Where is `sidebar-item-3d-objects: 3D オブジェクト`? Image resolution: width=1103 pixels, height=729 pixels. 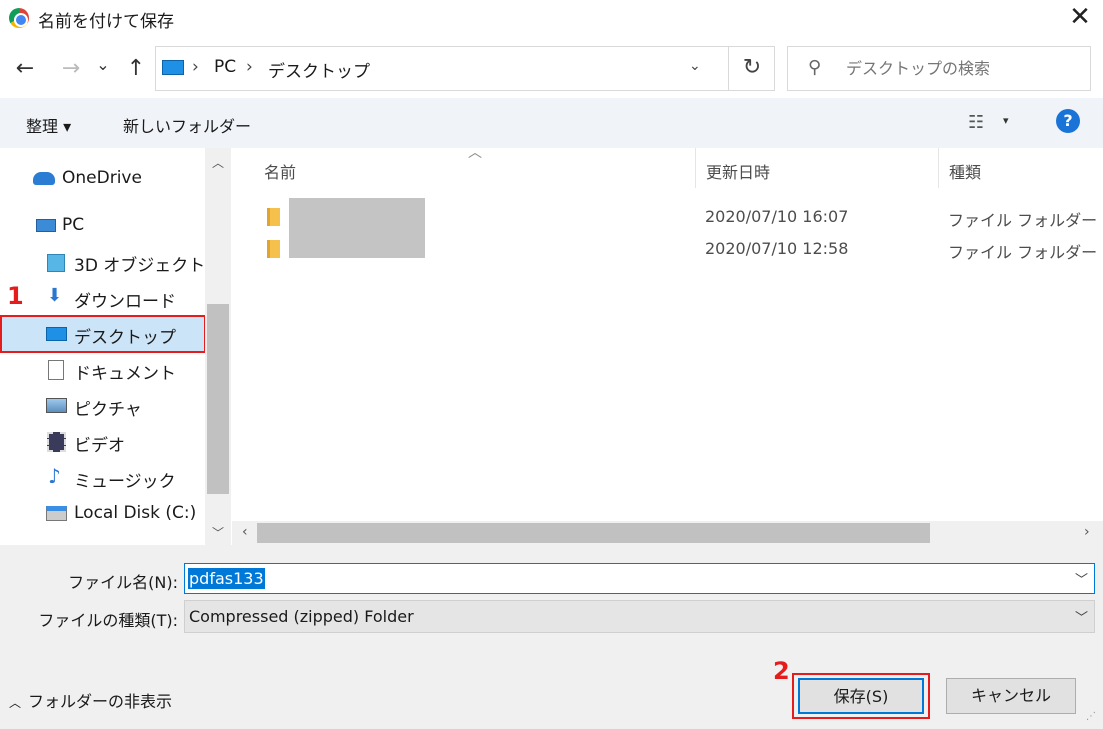
sidebar-item-3d-objects: 3D オブジェクト is located at coordinates (102, 262).